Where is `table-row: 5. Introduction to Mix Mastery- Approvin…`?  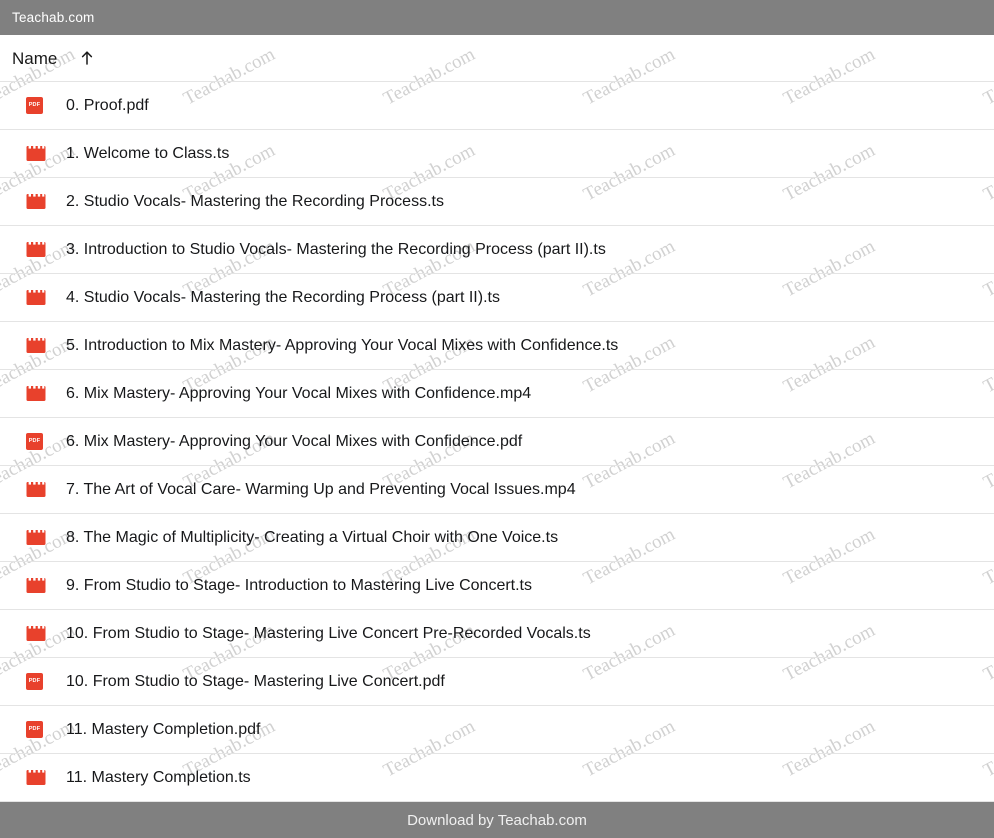
table-row: 5. Introduction to Mix Mastery- Approvin… is located at coordinates (497, 346).